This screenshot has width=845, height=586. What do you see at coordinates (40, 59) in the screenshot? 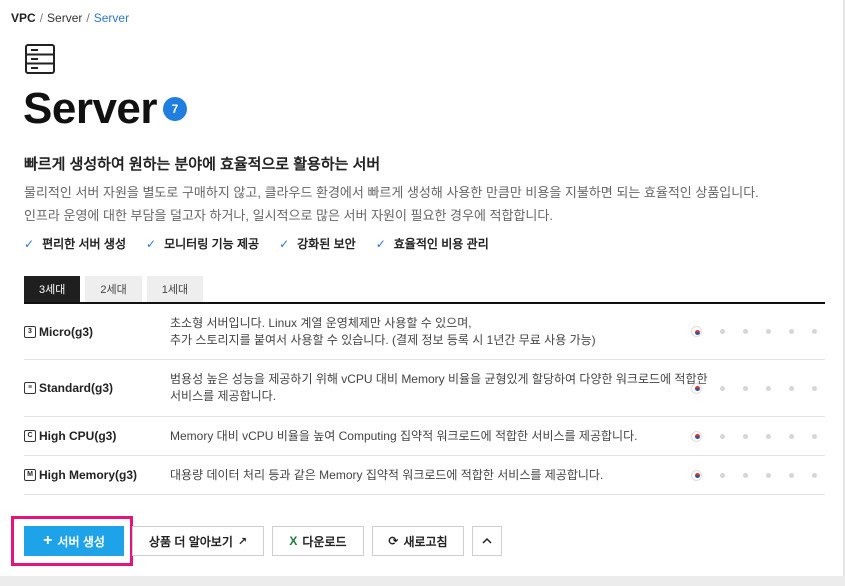
I see `server-icon` at bounding box center [40, 59].